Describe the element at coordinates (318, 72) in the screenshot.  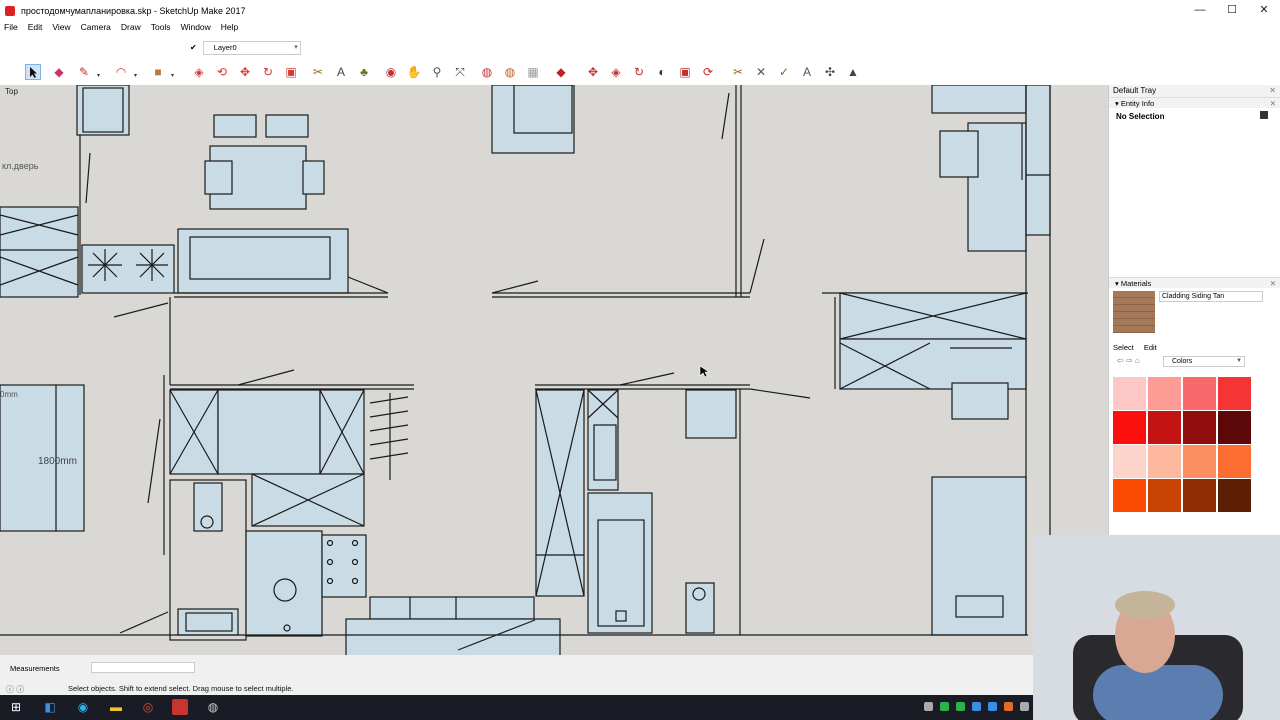
I see `tape-measure-tool-icon: ✂` at that location.